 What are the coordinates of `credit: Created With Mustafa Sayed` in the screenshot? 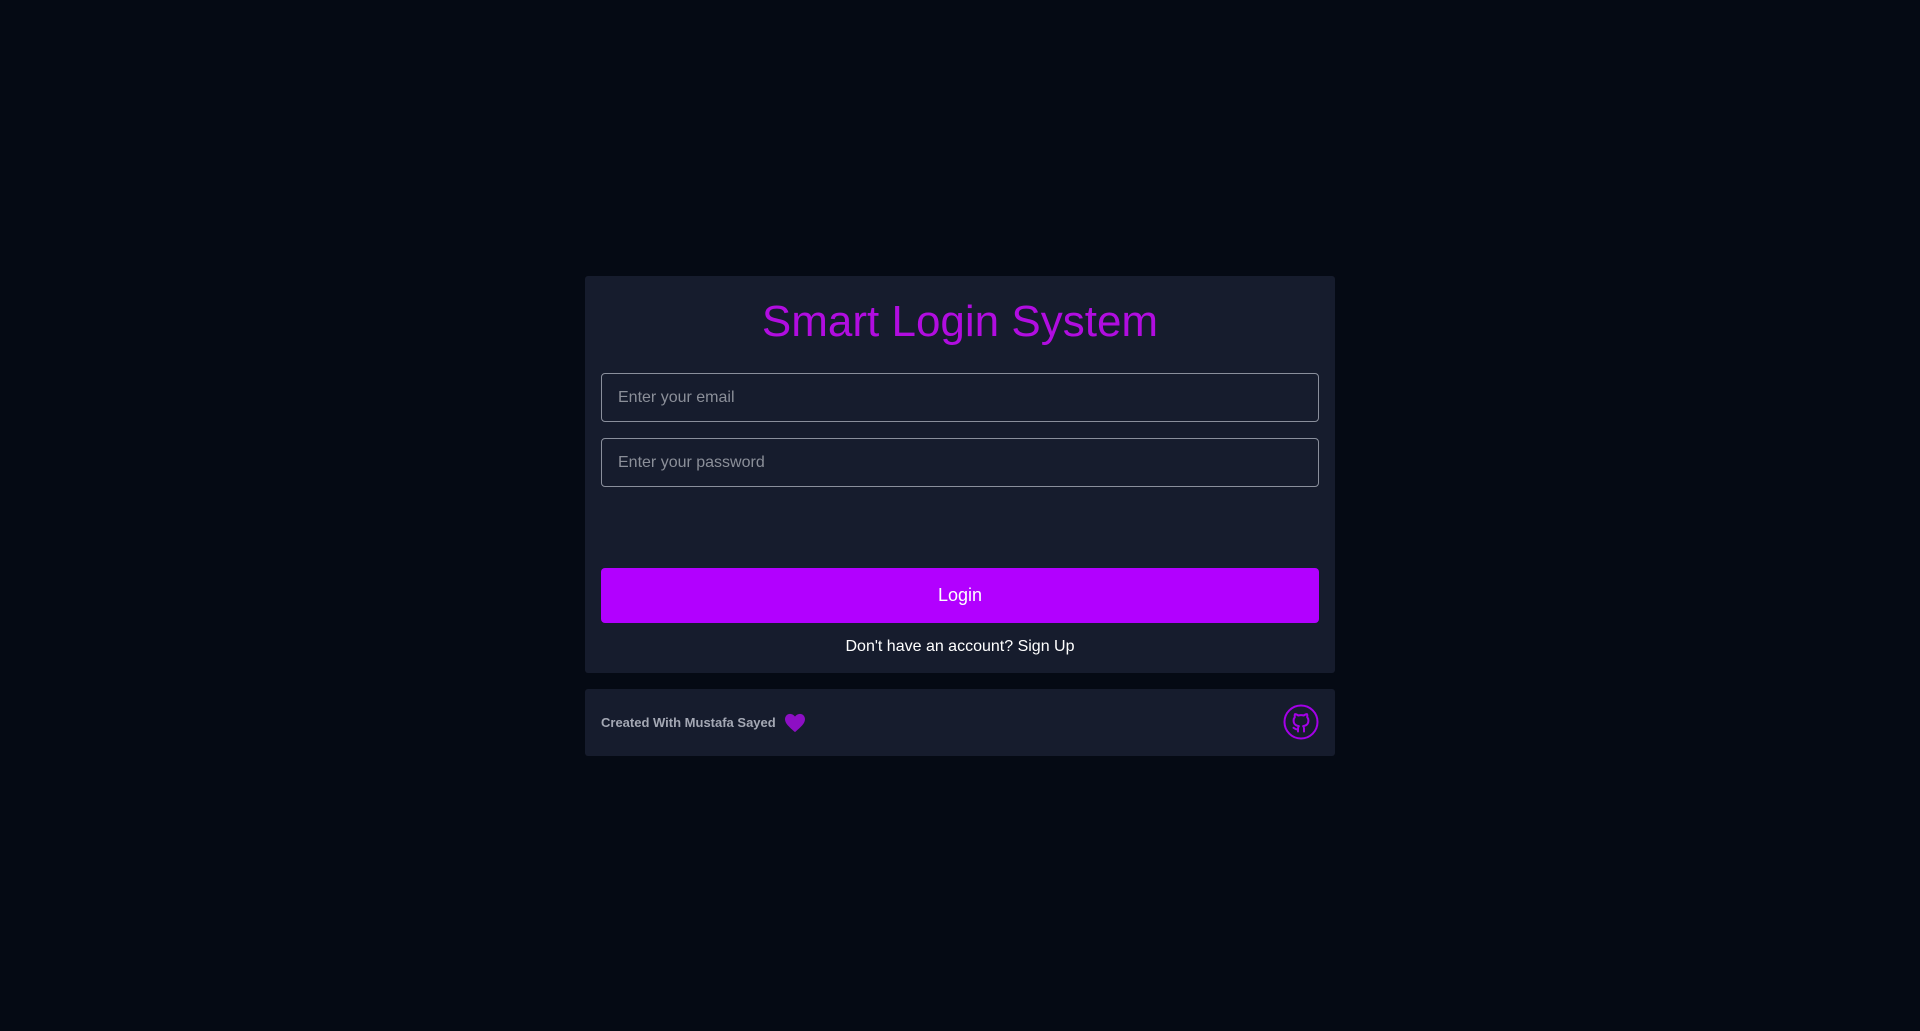 It's located at (703, 723).